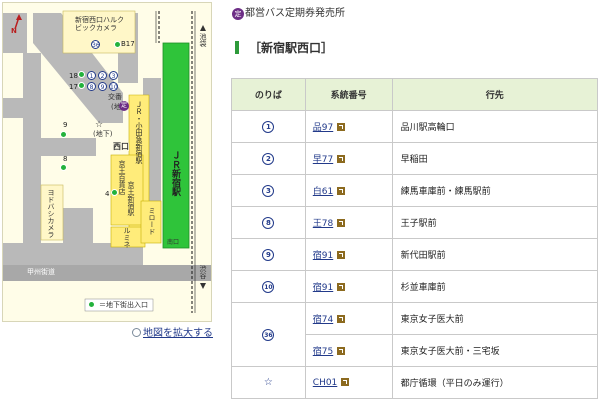 This screenshot has height=411, width=600. What do you see at coordinates (348, 94) in the screenshot?
I see `col-header-route: 系統番号` at bounding box center [348, 94].